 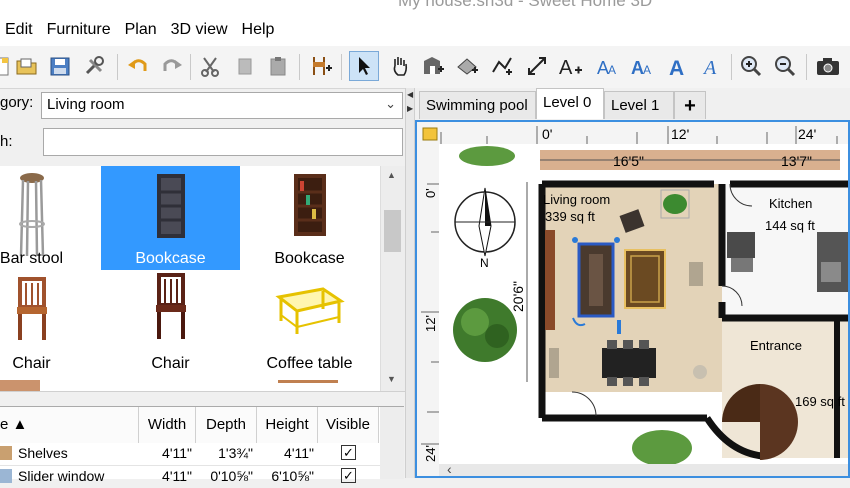 What do you see at coordinates (576, 199) in the screenshot?
I see `room-name: Living room` at bounding box center [576, 199].